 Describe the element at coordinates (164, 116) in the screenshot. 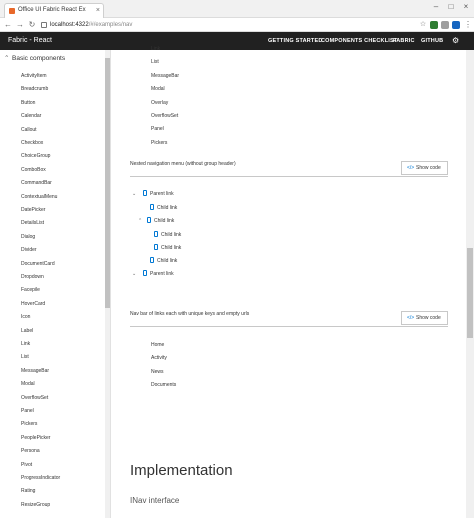

I see `component-link: OverflowSet` at that location.